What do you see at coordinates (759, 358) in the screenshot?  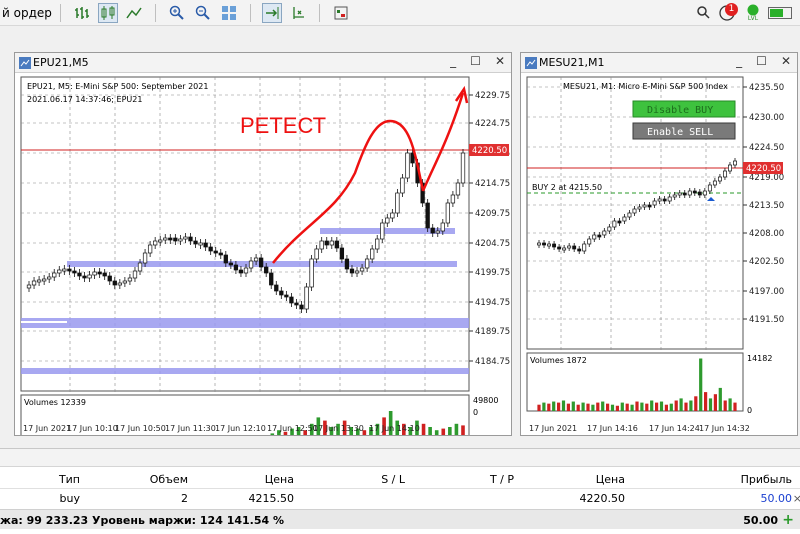 I see `volume-max-label: 14182` at bounding box center [759, 358].